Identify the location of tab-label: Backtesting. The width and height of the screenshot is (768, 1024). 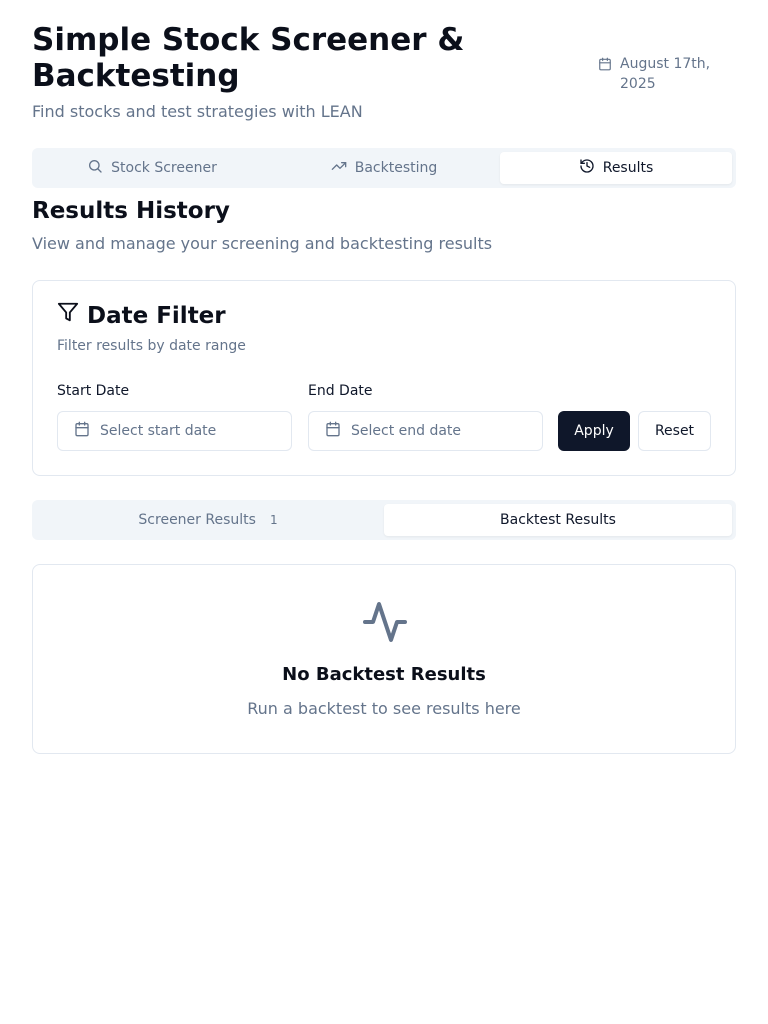
(396, 168).